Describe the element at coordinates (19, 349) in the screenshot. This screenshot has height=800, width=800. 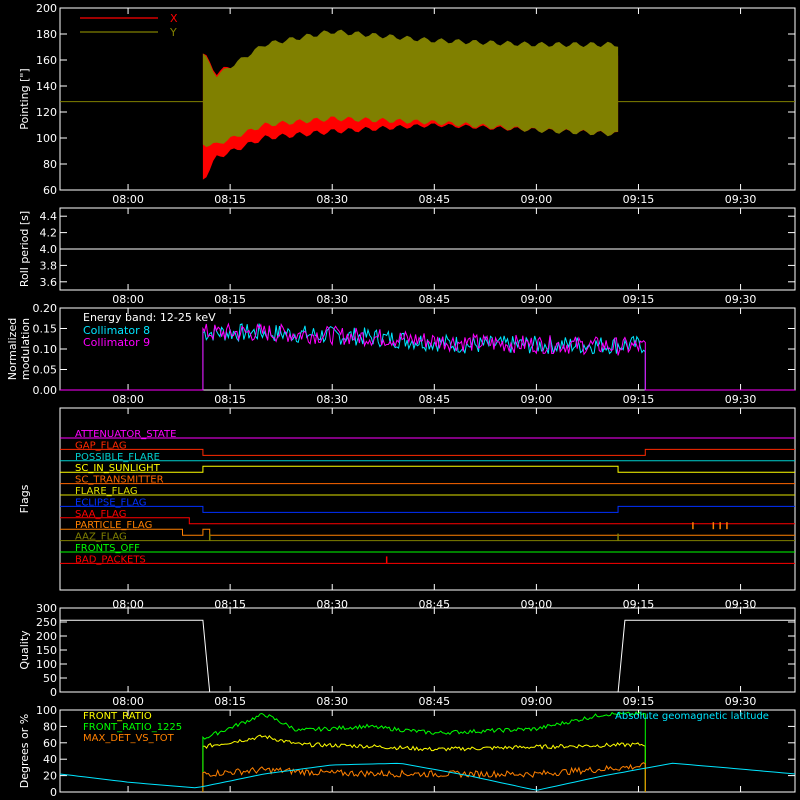
I see `y-axis-label: Normalizedmodulation` at that location.